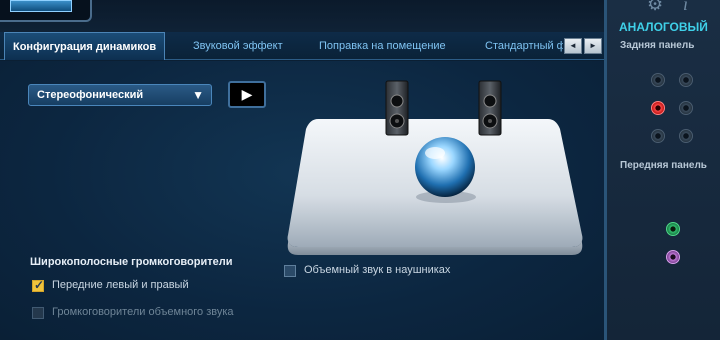 This screenshot has width=720, height=340. I want to click on front-panel-label: Передняя панель, so click(663, 165).